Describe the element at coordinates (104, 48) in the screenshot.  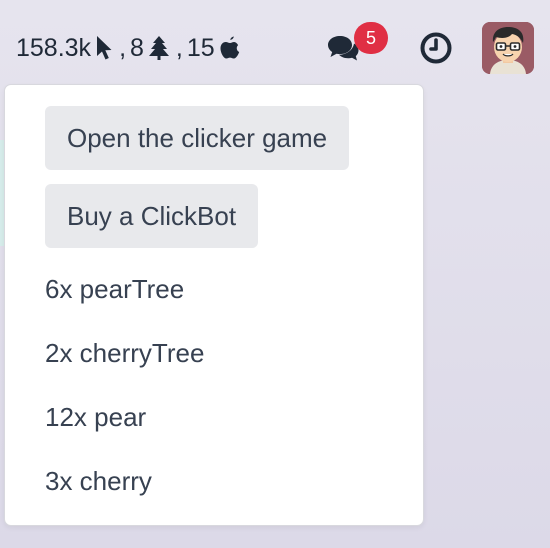
I see `mouse-pointer-icon` at that location.